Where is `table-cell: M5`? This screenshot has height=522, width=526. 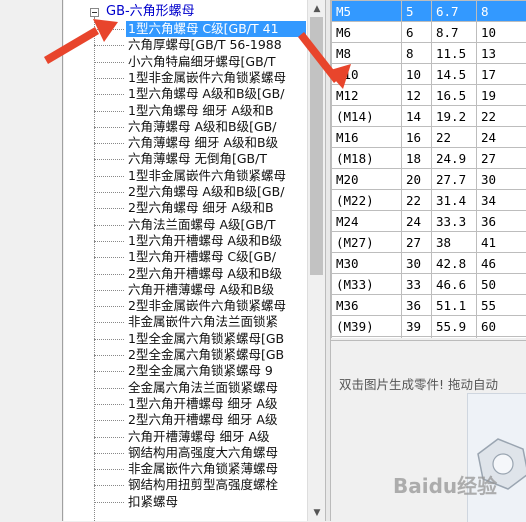 table-cell: M5 is located at coordinates (367, 11).